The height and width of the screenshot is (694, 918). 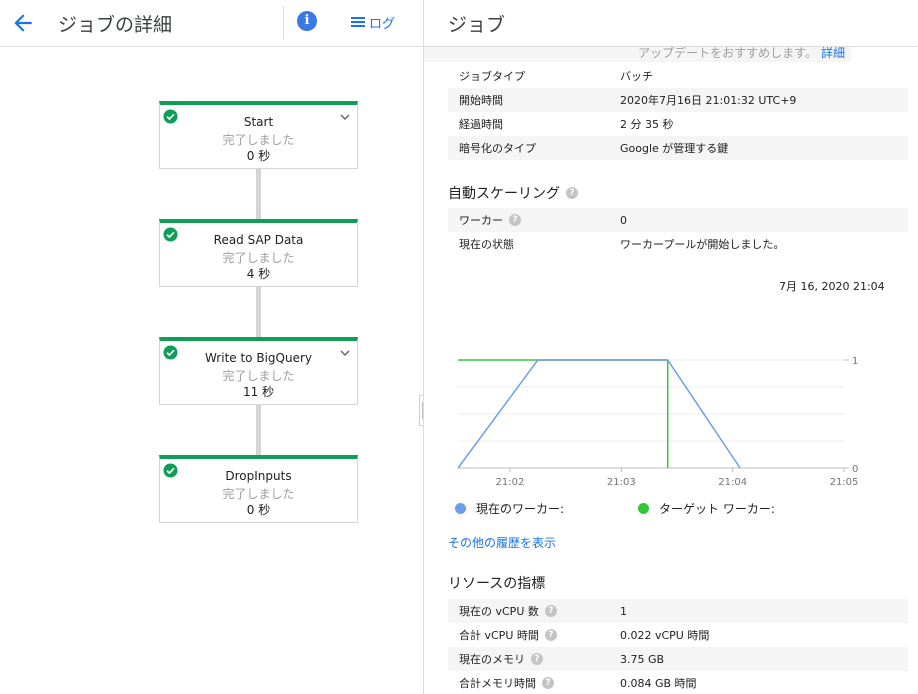 What do you see at coordinates (678, 611) in the screenshot?
I see `resource-row-vcpu-count: 現在の vCPU 数? 1` at bounding box center [678, 611].